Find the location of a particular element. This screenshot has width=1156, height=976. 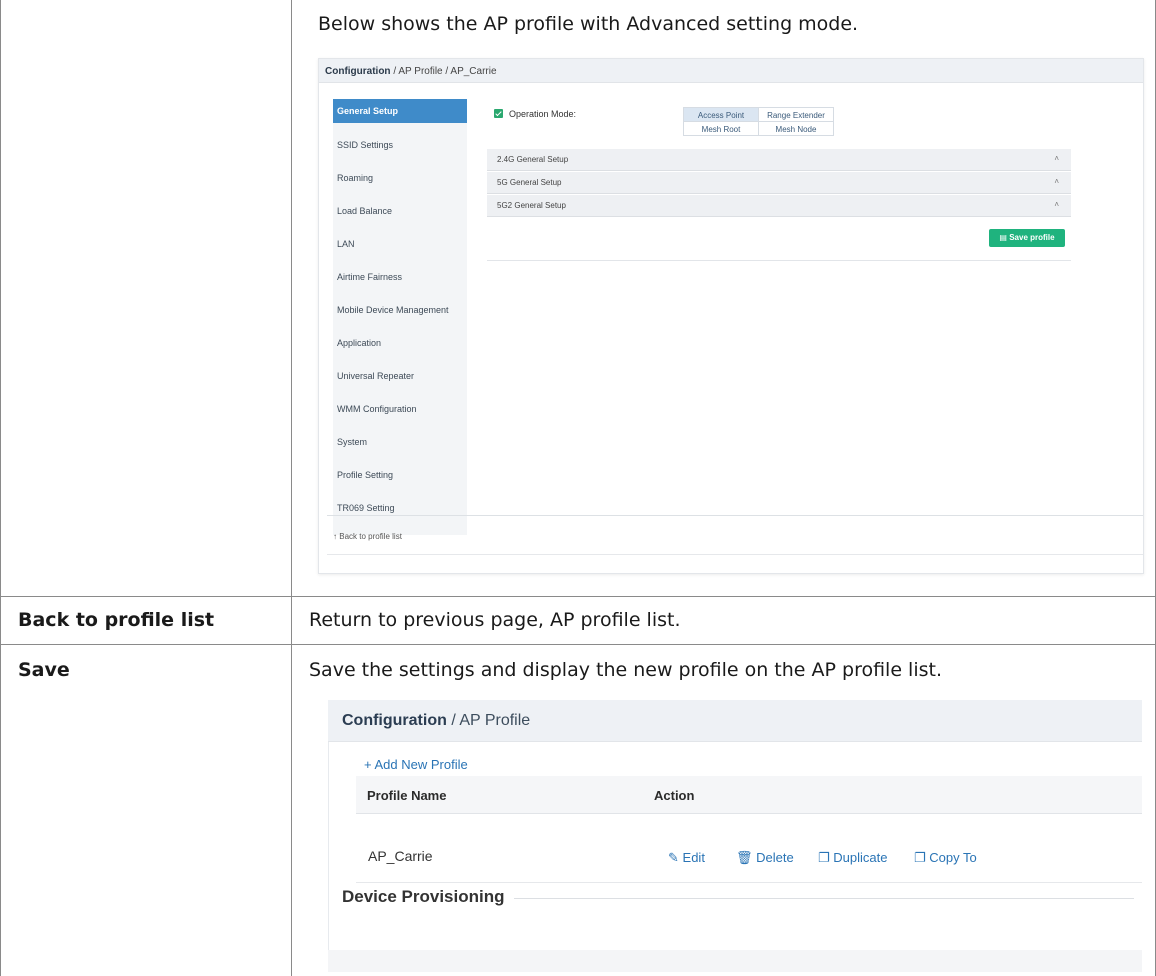

operation-mode-label: Operation Mode: is located at coordinates (543, 114).